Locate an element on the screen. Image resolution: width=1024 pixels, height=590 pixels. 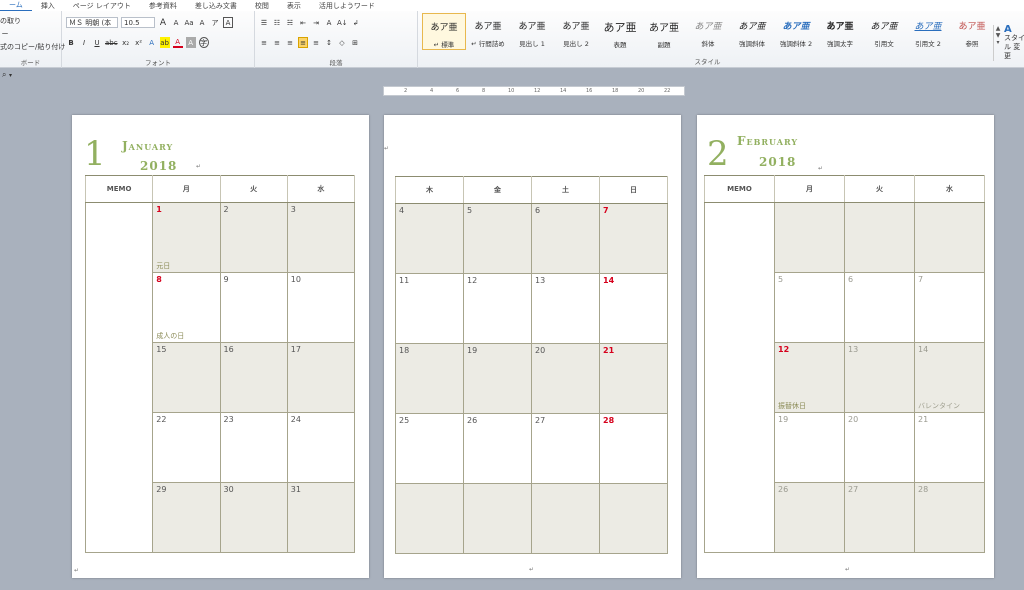
format-painter-button: 式のコピー/貼り付け is located at coordinates (32, 46).